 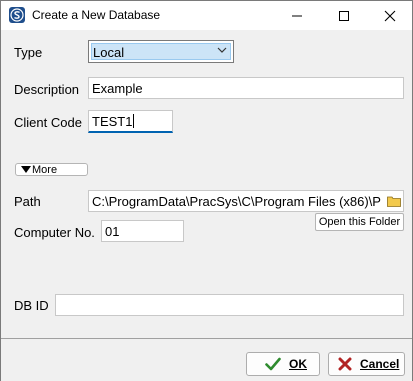 What do you see at coordinates (345, 364) in the screenshot?
I see `x-icon` at bounding box center [345, 364].